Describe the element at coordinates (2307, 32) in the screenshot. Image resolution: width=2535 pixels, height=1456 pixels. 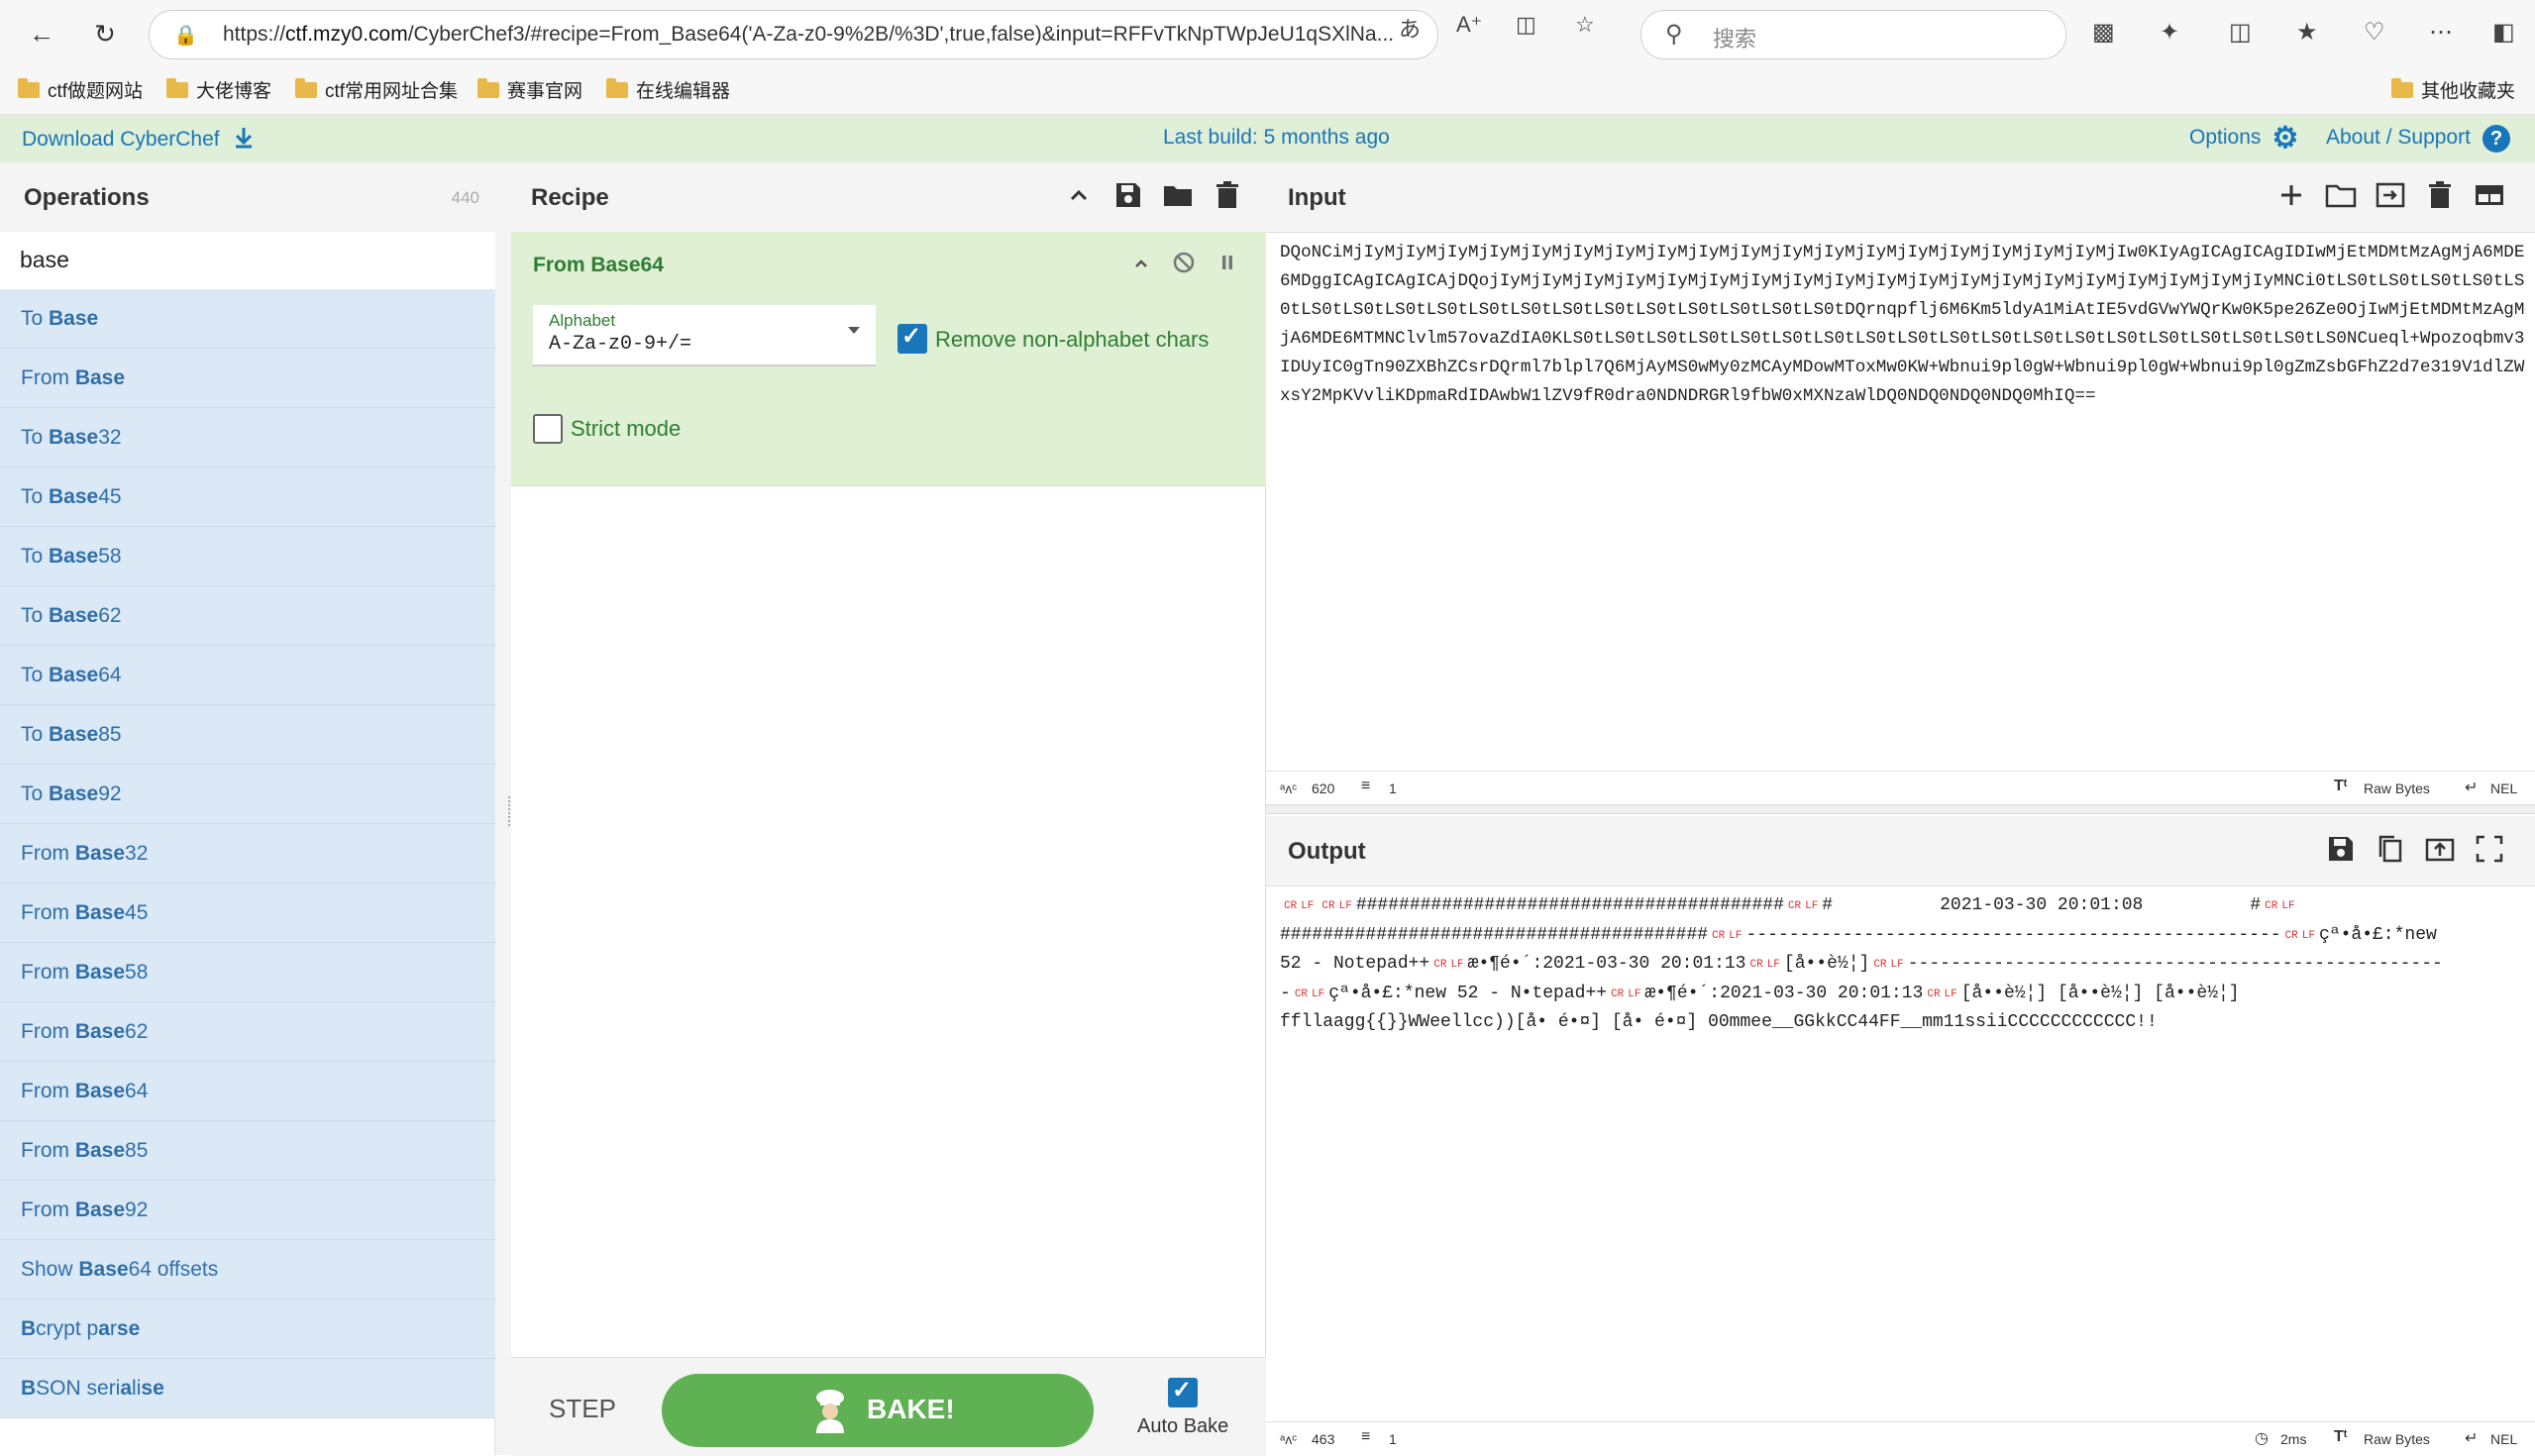
I see `favorites-icon: ★` at that location.